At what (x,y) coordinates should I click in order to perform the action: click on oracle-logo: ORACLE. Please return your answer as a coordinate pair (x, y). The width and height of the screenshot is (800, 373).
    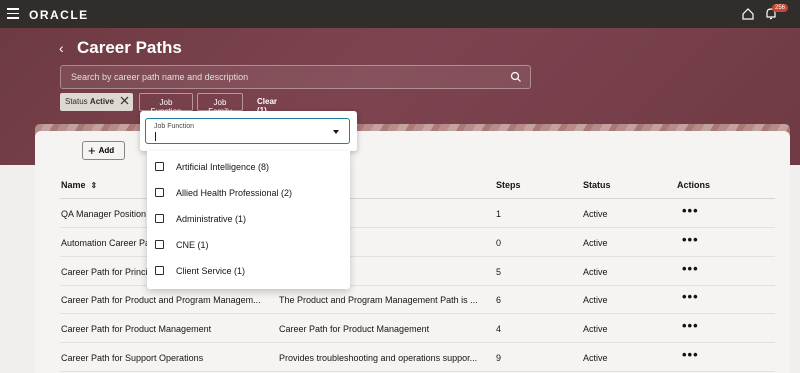
    Looking at the image, I should click on (59, 15).